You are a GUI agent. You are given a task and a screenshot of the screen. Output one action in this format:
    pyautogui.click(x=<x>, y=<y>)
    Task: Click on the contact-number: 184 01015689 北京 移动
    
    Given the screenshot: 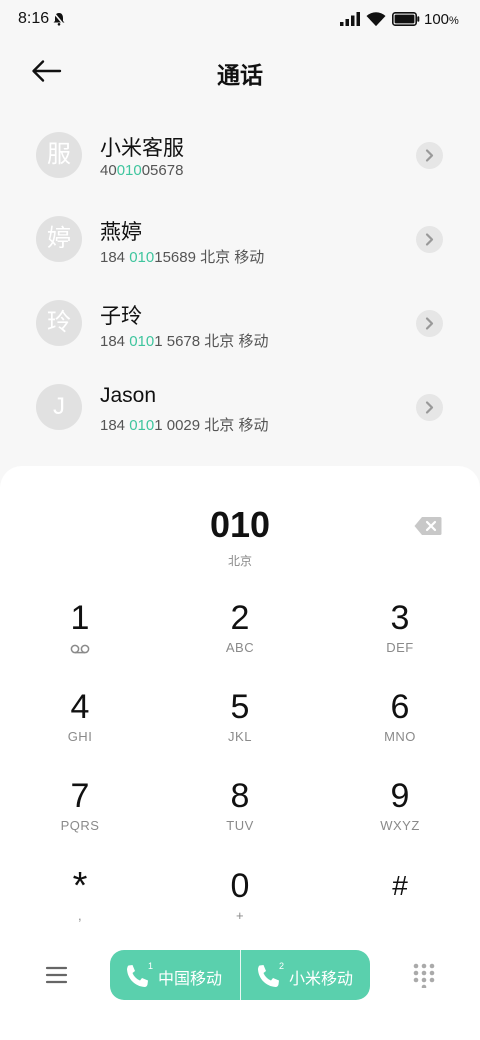 What is the action you would take?
    pyautogui.click(x=182, y=257)
    